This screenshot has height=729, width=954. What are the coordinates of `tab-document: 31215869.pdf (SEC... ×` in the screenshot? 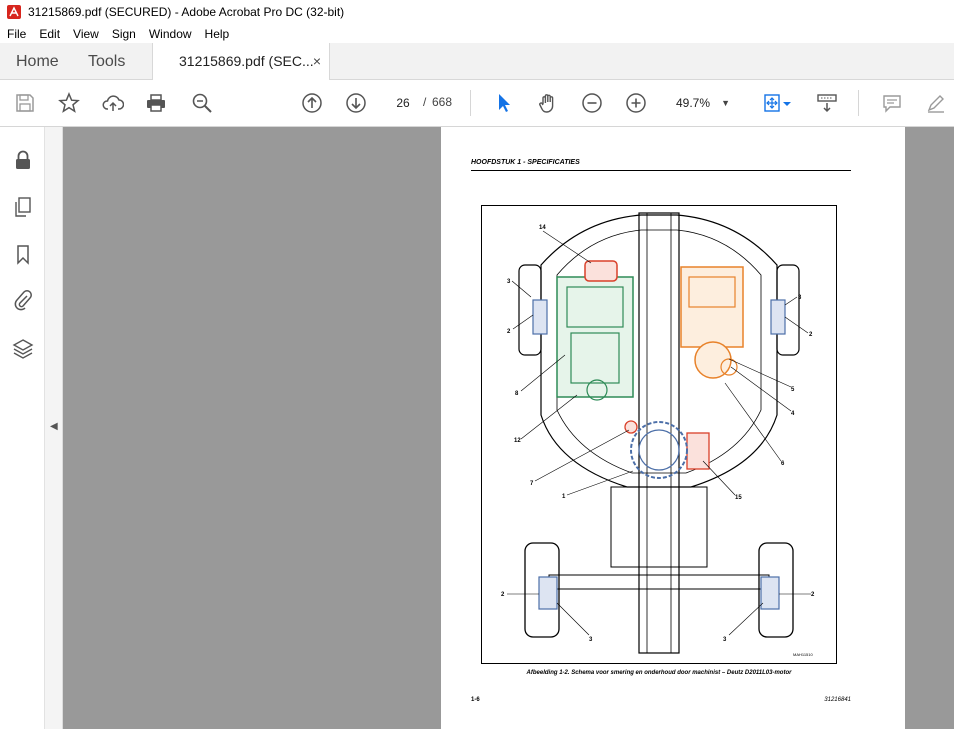 It's located at (241, 62).